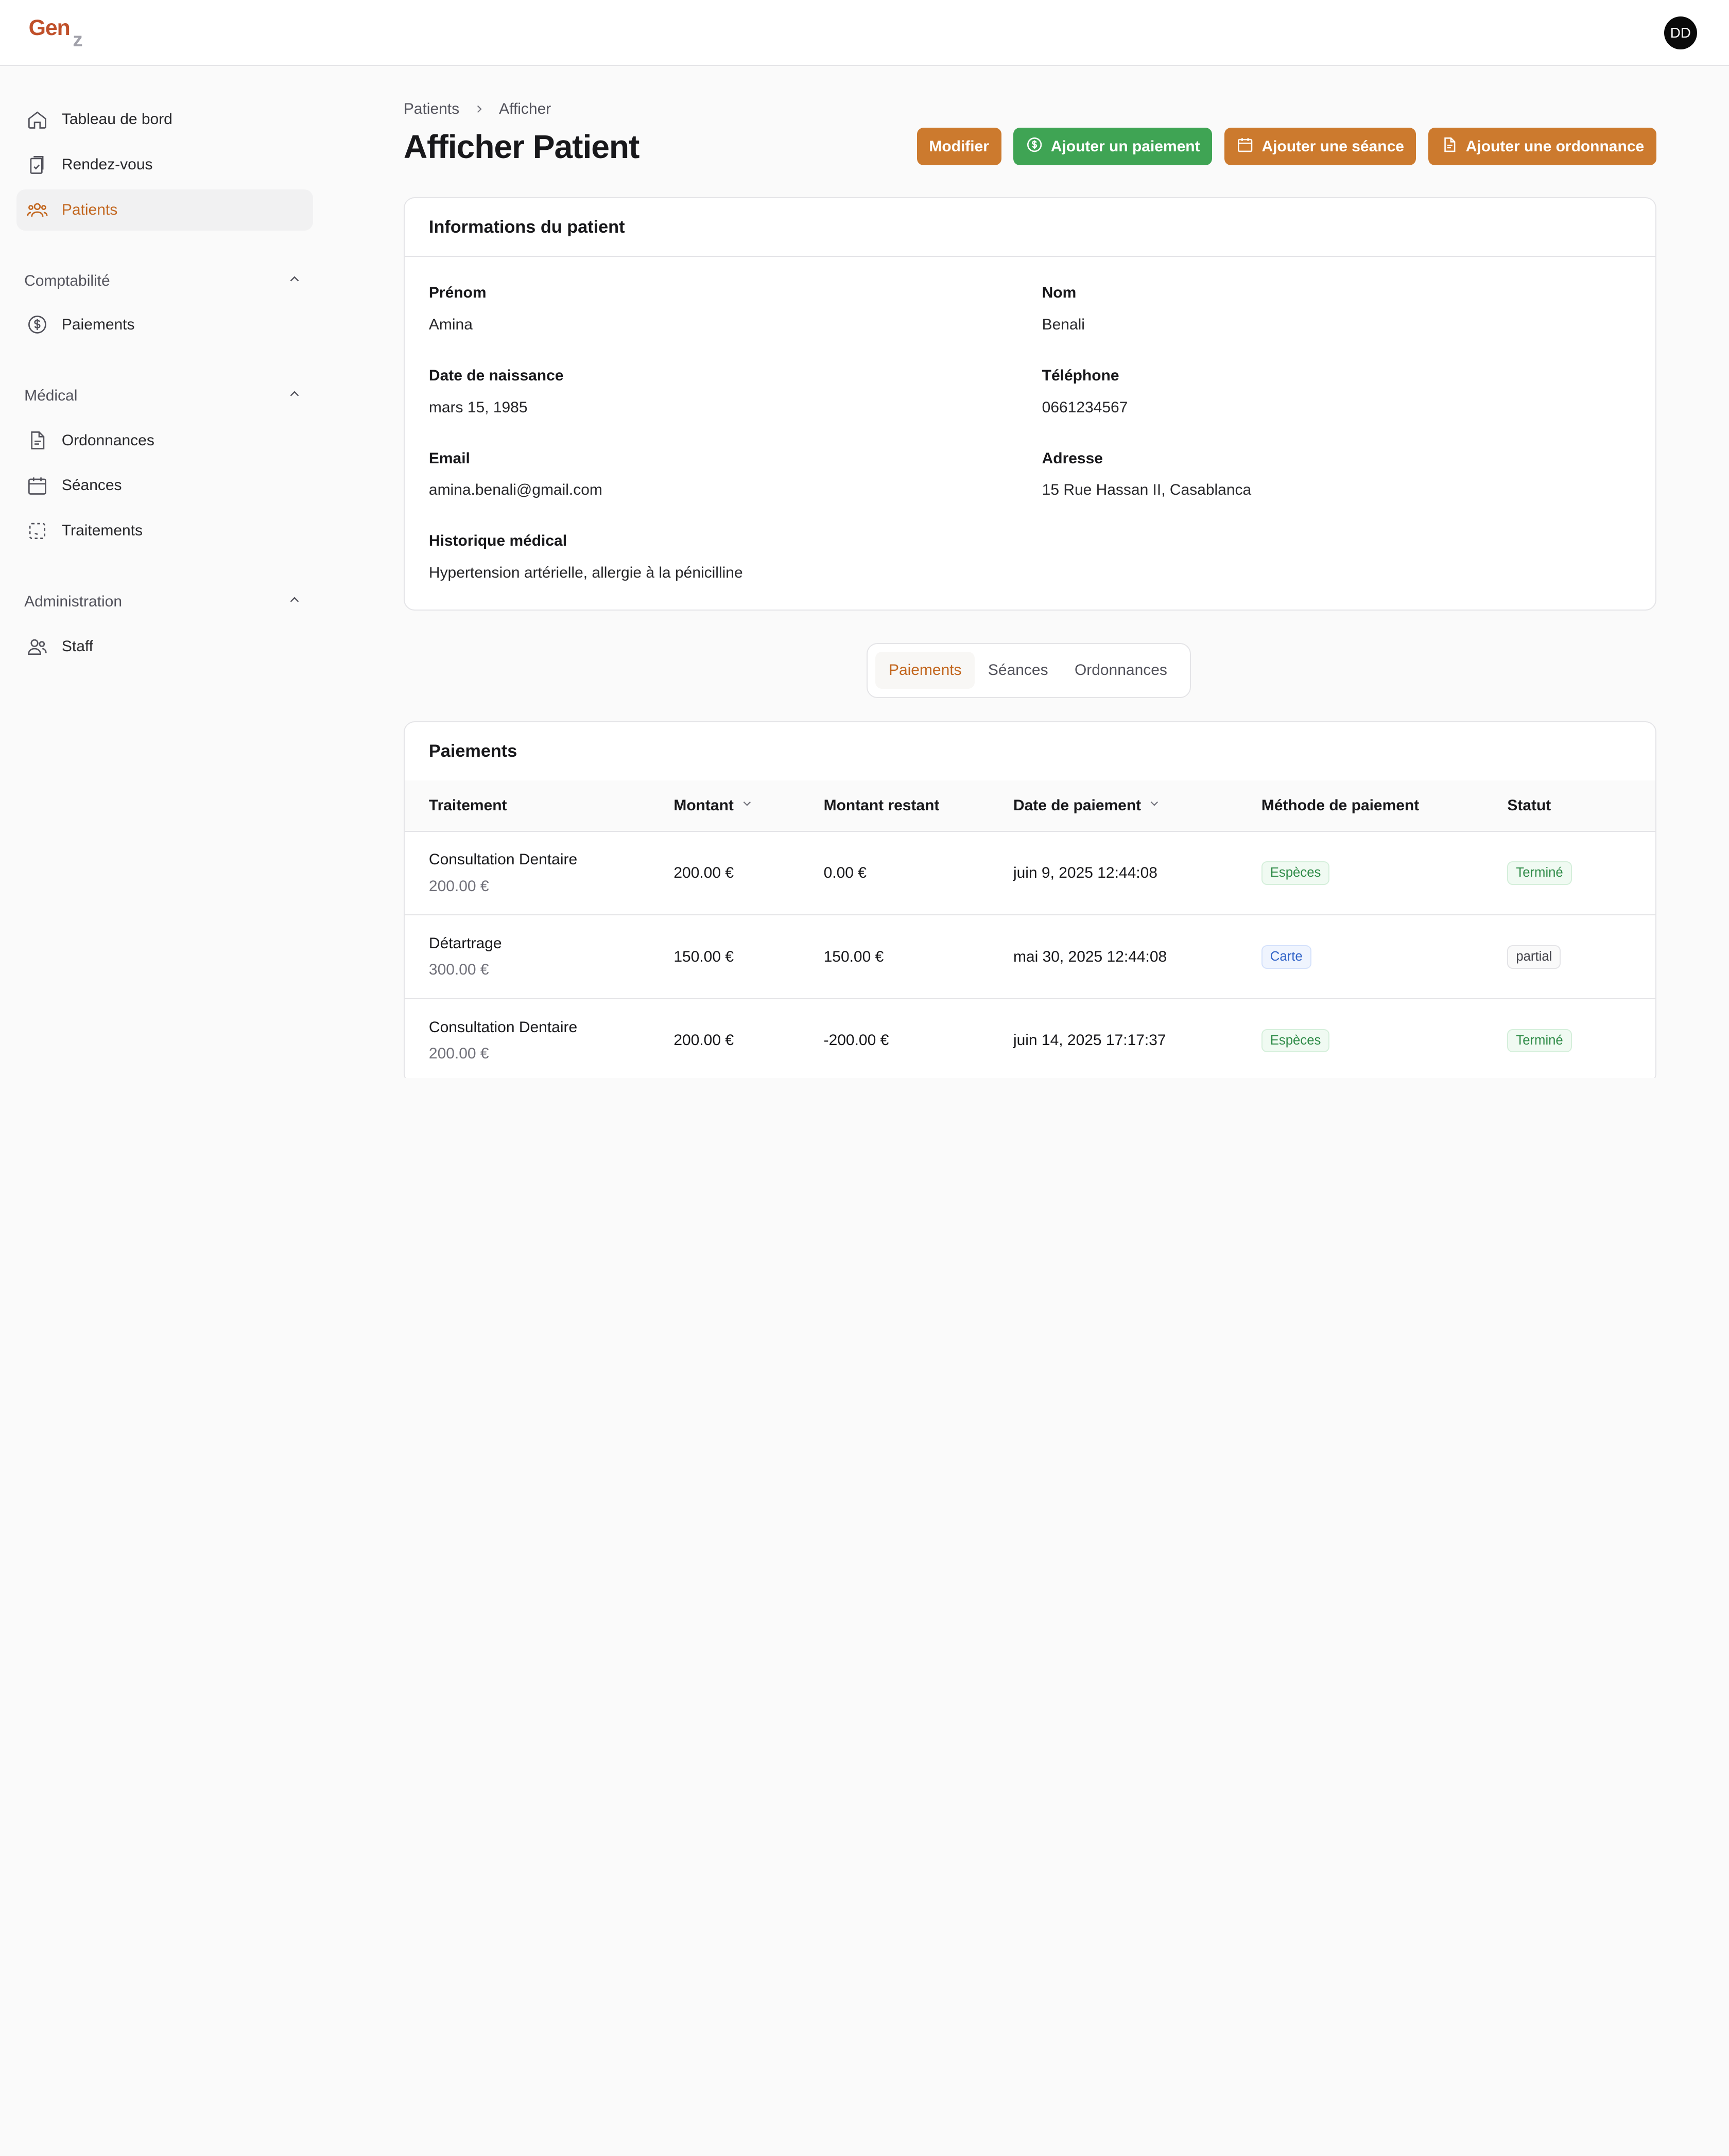 This screenshot has width=1729, height=2156. Describe the element at coordinates (1320, 147) in the screenshot. I see `add-session-button: Ajouter une séance` at that location.